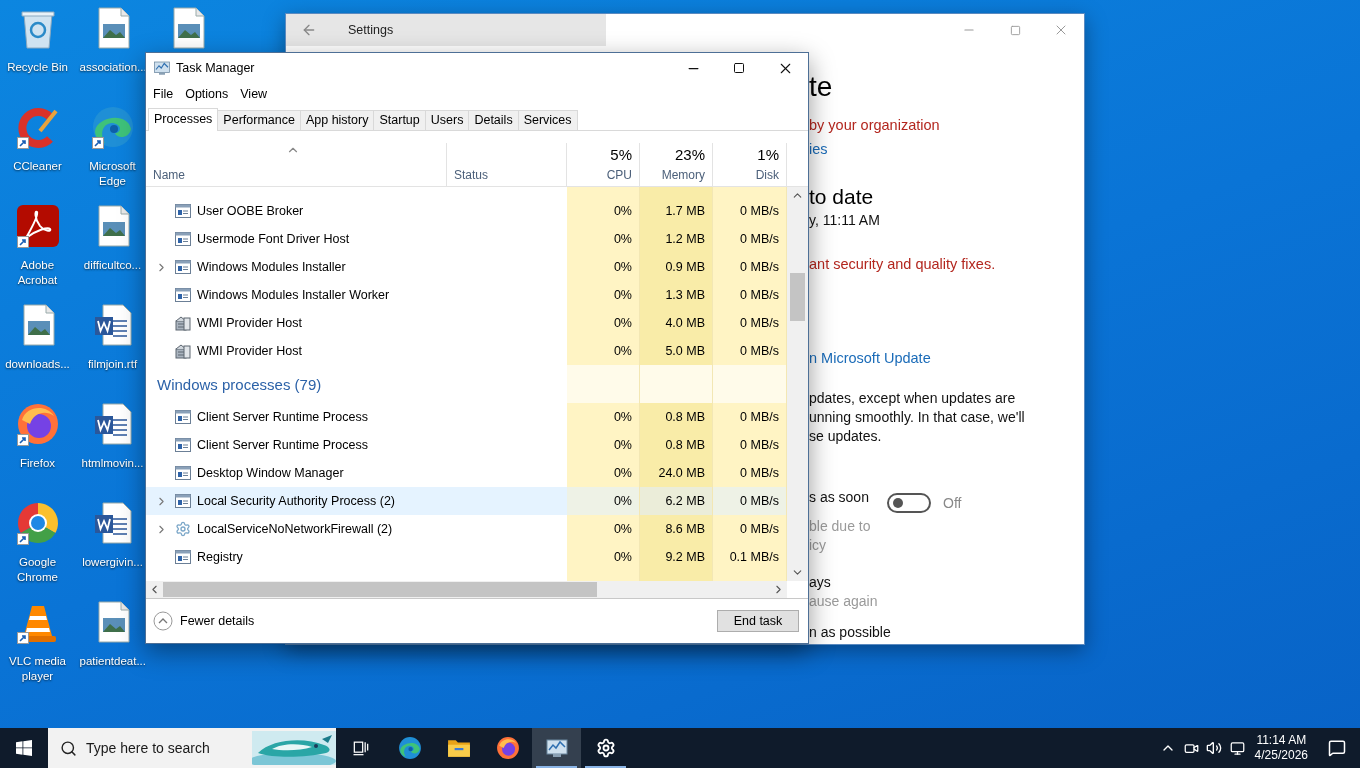  I want to click on desktop-icon-label: Adobe Acrobat, so click(37, 273).